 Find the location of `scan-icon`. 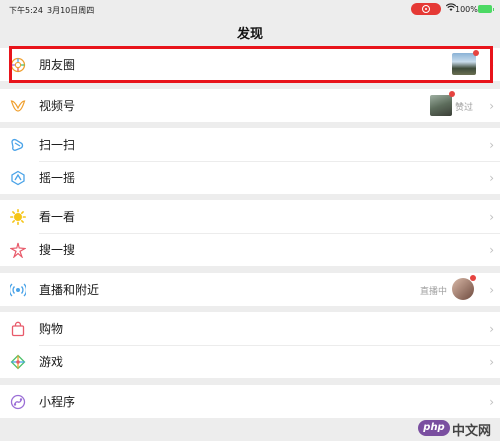

scan-icon is located at coordinates (18, 145).